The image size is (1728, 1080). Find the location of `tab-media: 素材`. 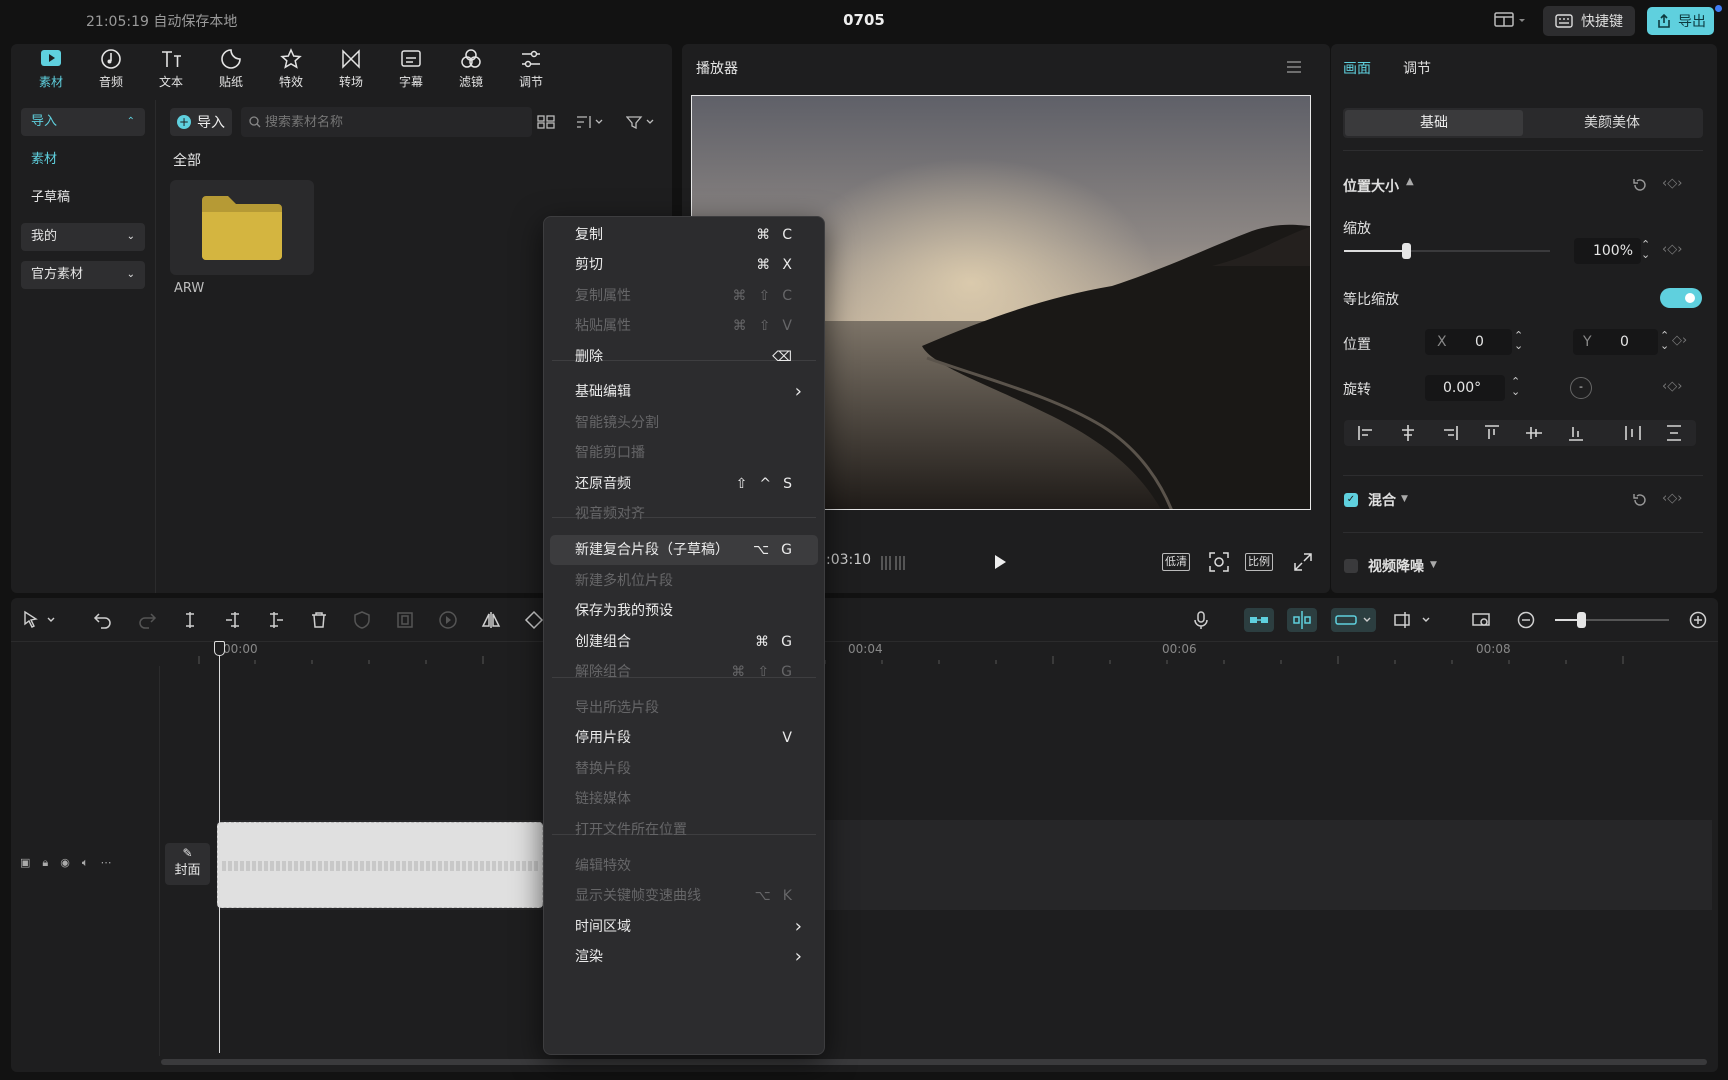

tab-media: 素材 is located at coordinates (51, 69).